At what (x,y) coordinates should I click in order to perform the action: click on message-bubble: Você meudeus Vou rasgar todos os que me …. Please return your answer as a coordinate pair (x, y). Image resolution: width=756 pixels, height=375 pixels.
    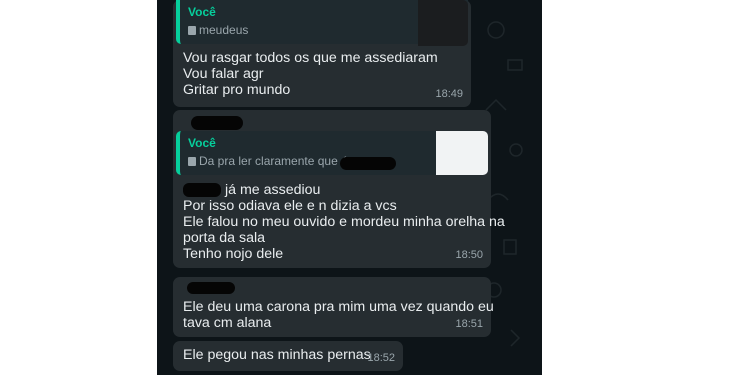
    Looking at the image, I should click on (322, 53).